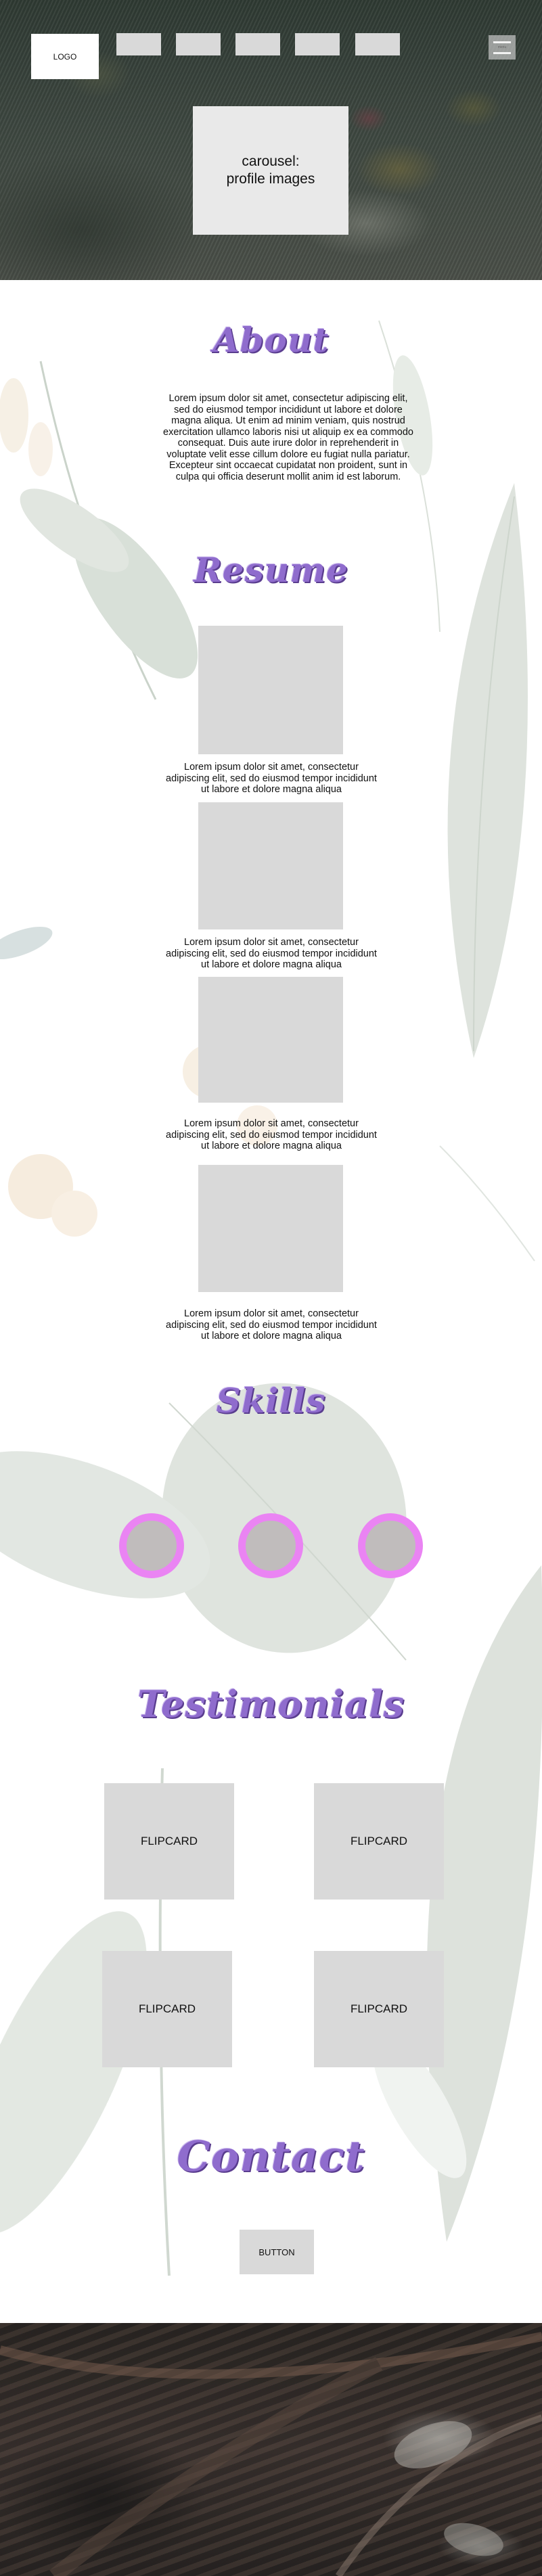 The height and width of the screenshot is (2576, 542). I want to click on footer-texture, so click(271, 2454).